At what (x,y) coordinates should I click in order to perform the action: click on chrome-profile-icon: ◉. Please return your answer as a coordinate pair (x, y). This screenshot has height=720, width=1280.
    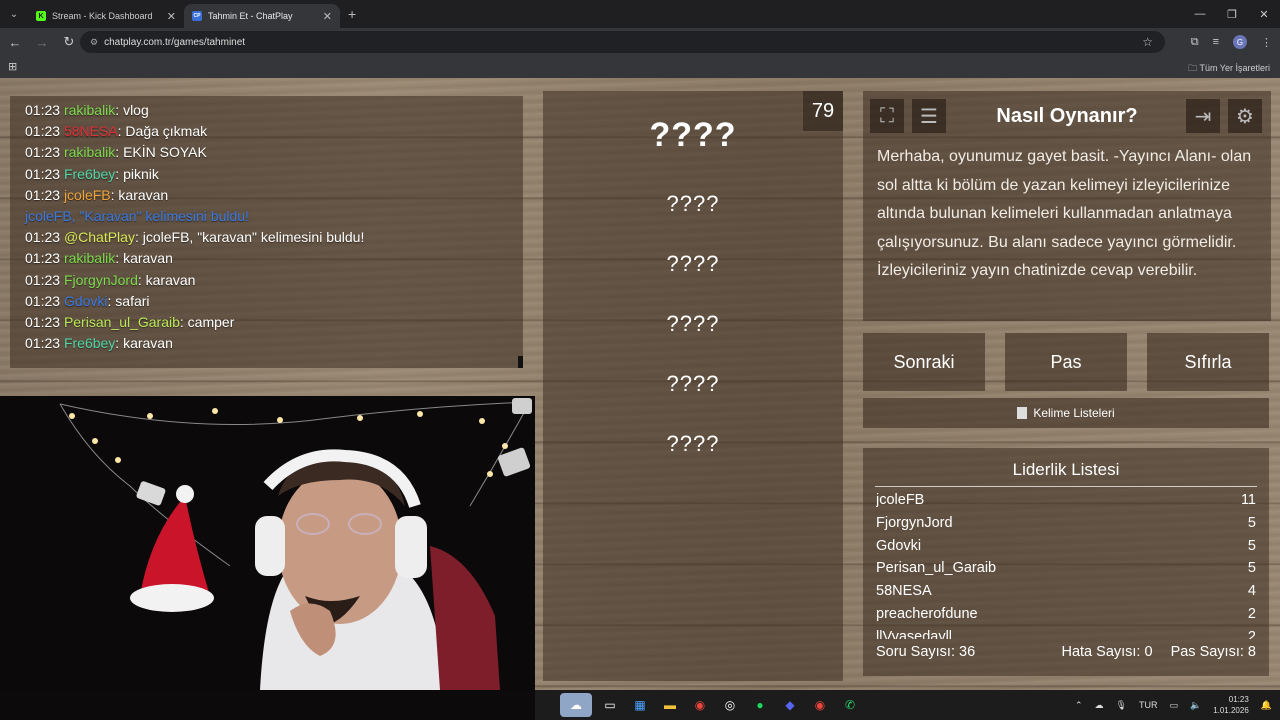
    Looking at the image, I should click on (820, 705).